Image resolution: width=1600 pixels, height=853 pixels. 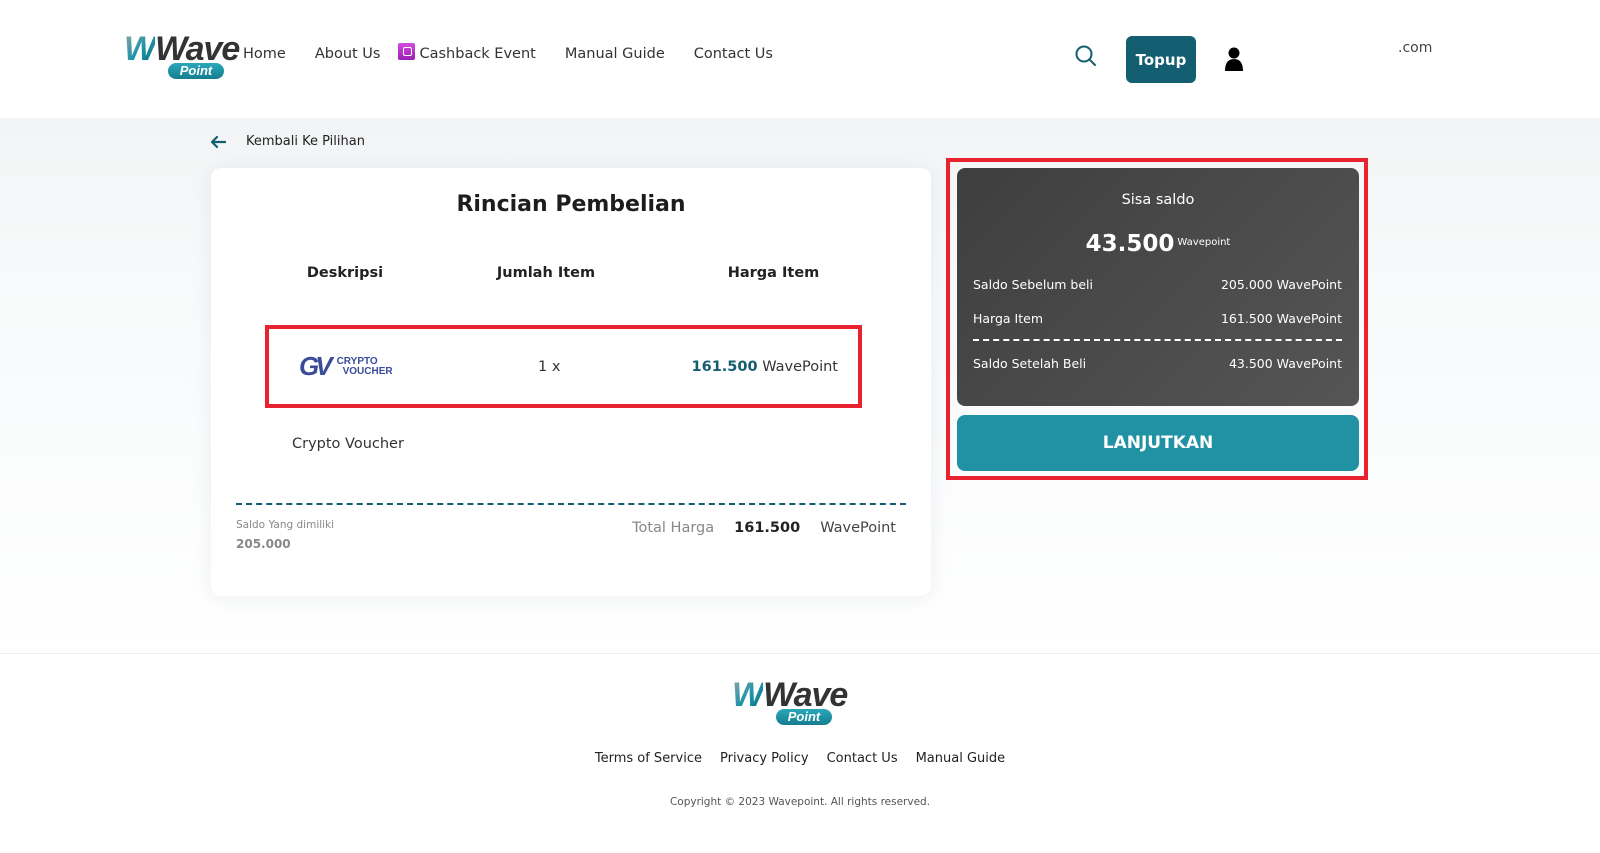 What do you see at coordinates (1158, 200) in the screenshot?
I see `remaining-balance-title: Sisa saldo` at bounding box center [1158, 200].